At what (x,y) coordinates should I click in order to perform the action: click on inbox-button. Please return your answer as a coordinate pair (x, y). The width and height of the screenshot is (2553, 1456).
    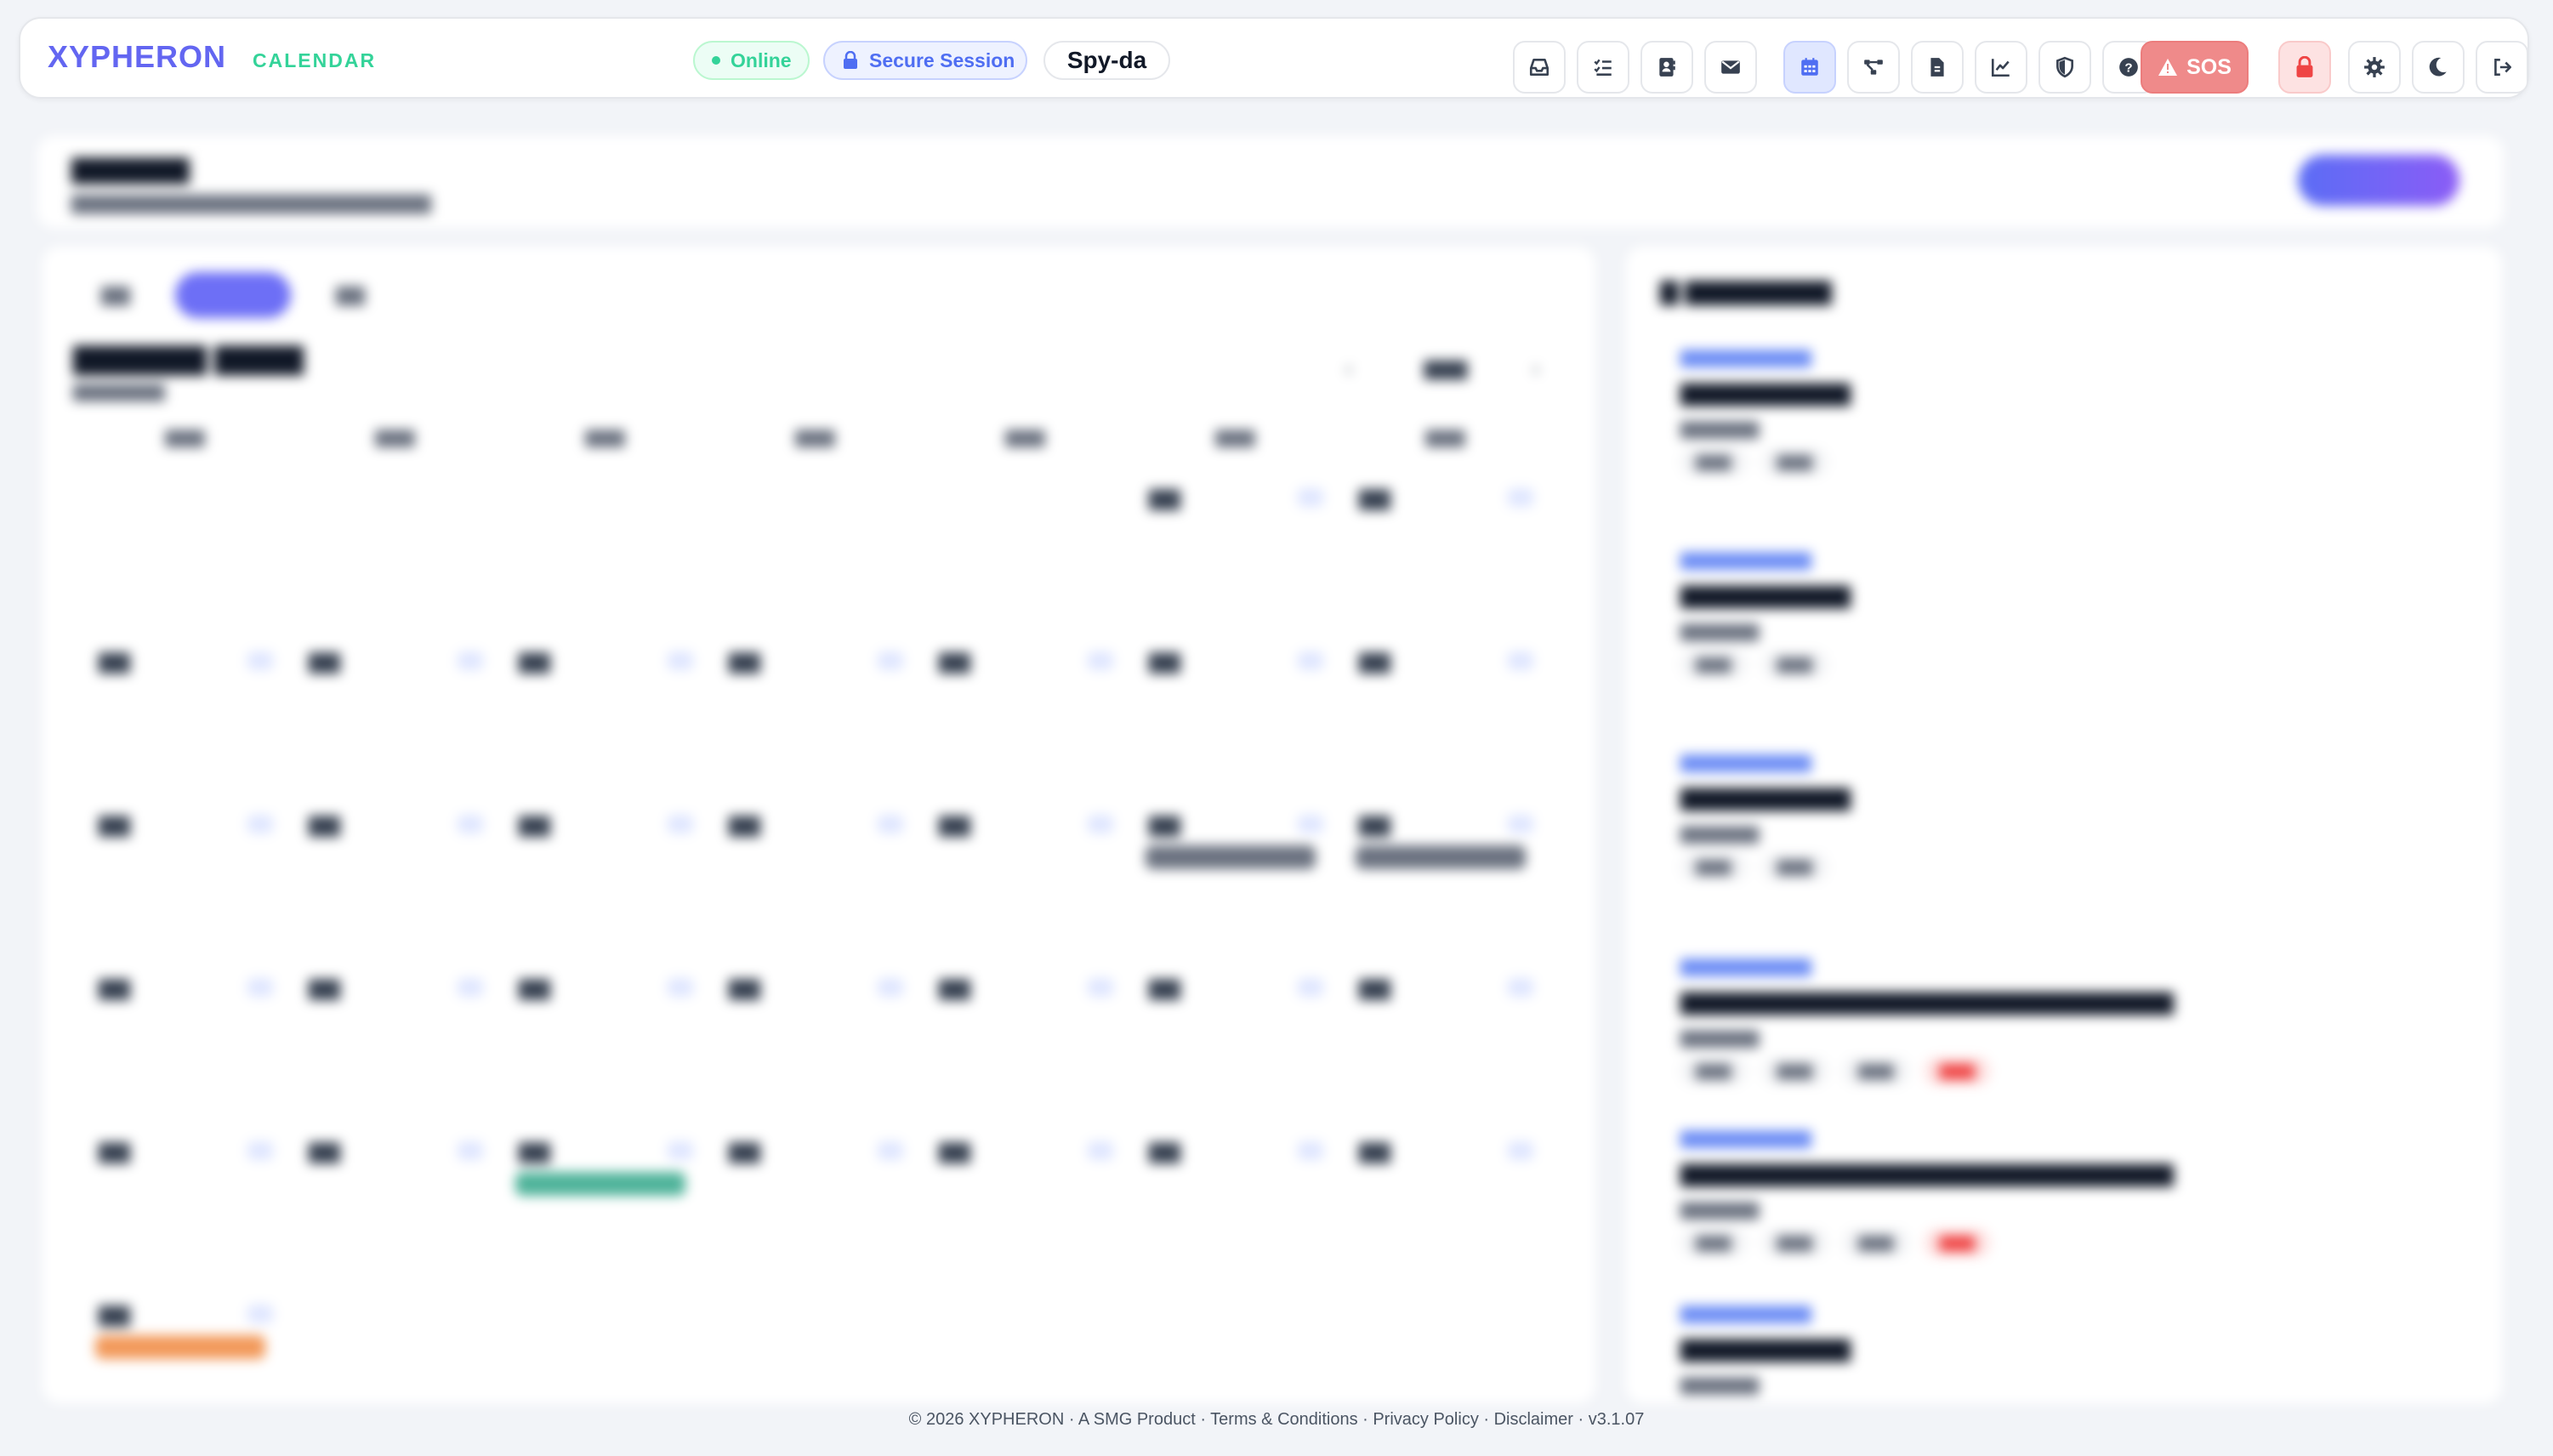
    Looking at the image, I should click on (1539, 67).